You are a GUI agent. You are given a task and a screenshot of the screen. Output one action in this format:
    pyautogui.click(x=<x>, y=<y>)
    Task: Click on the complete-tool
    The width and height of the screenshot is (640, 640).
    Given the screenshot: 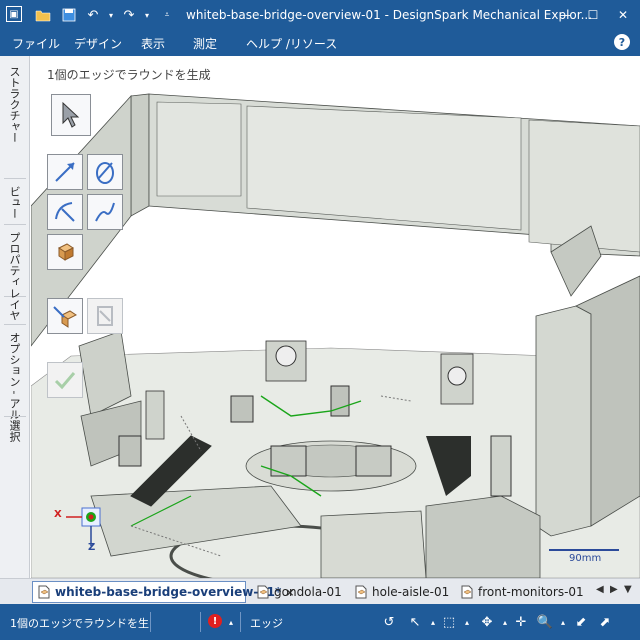 What is the action you would take?
    pyautogui.click(x=65, y=316)
    